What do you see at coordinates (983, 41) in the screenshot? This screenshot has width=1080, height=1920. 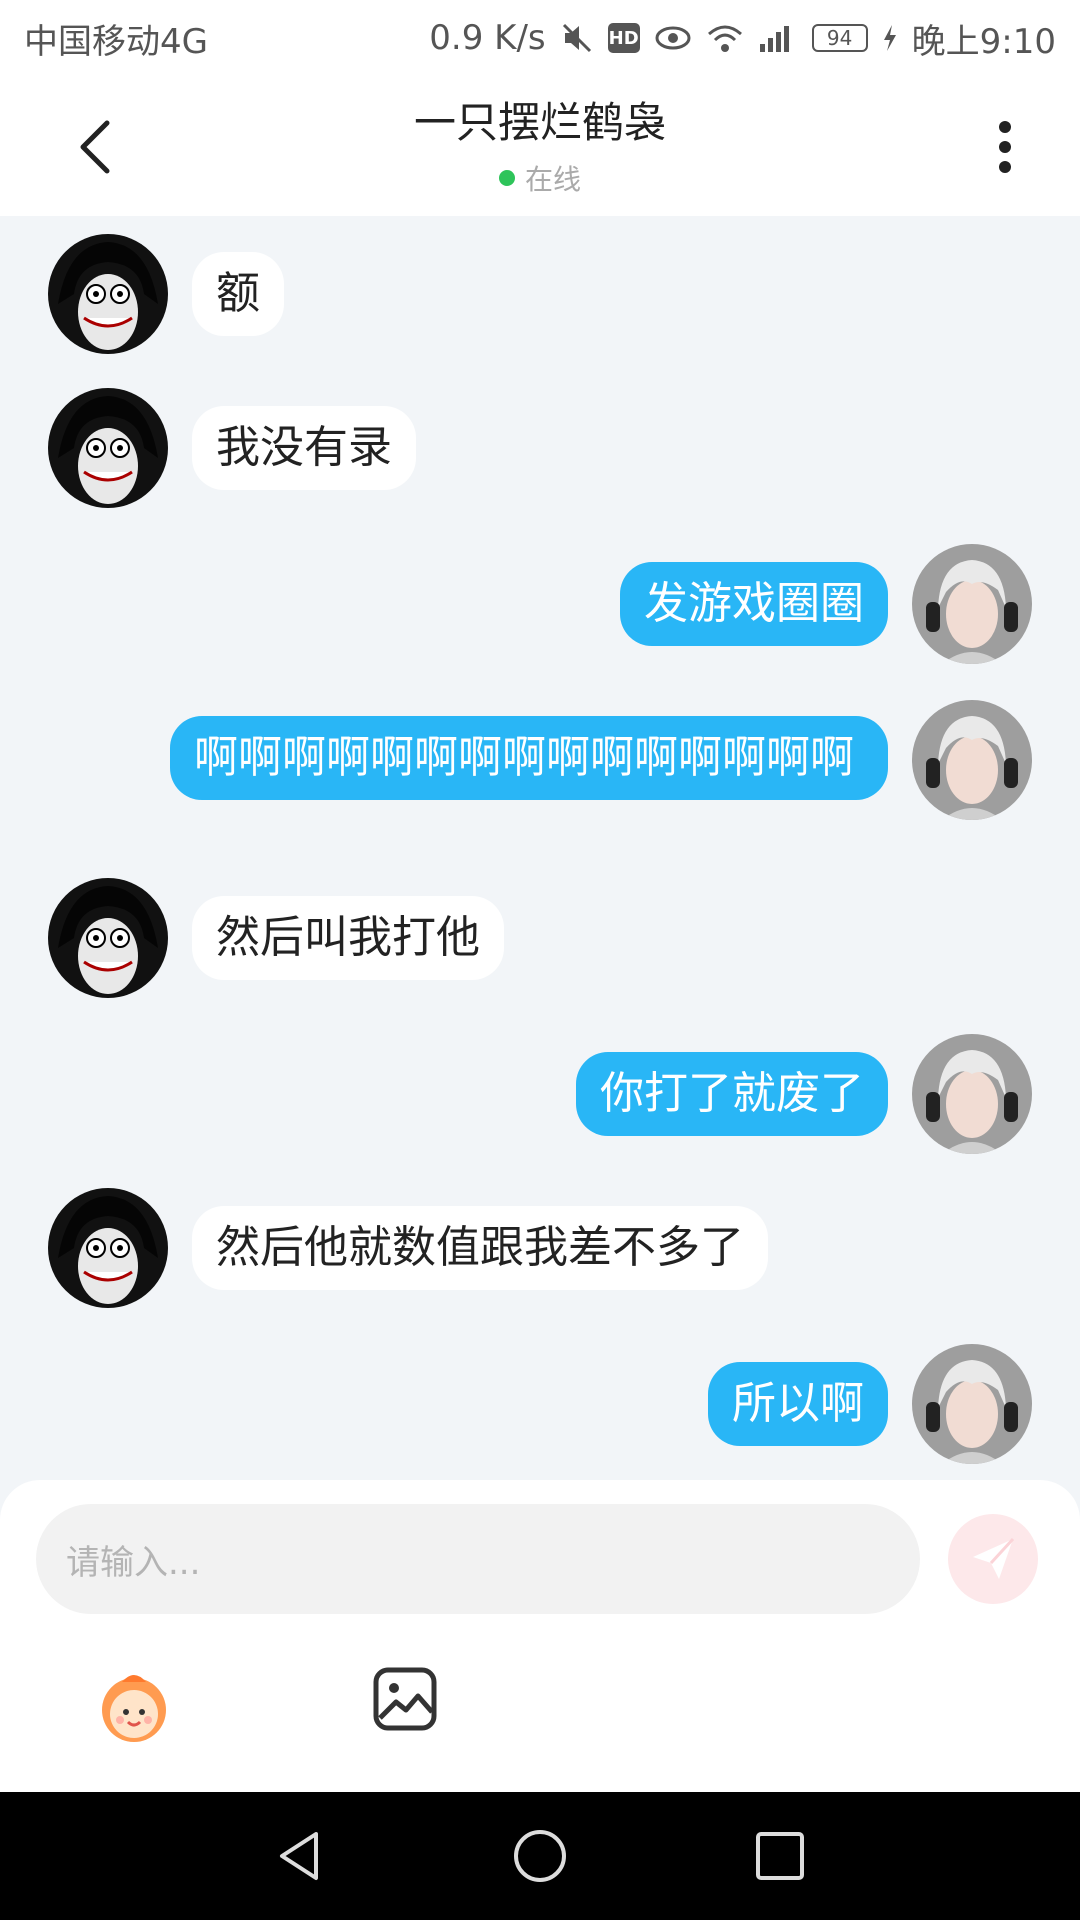 I see `clock: 晚上9:10` at bounding box center [983, 41].